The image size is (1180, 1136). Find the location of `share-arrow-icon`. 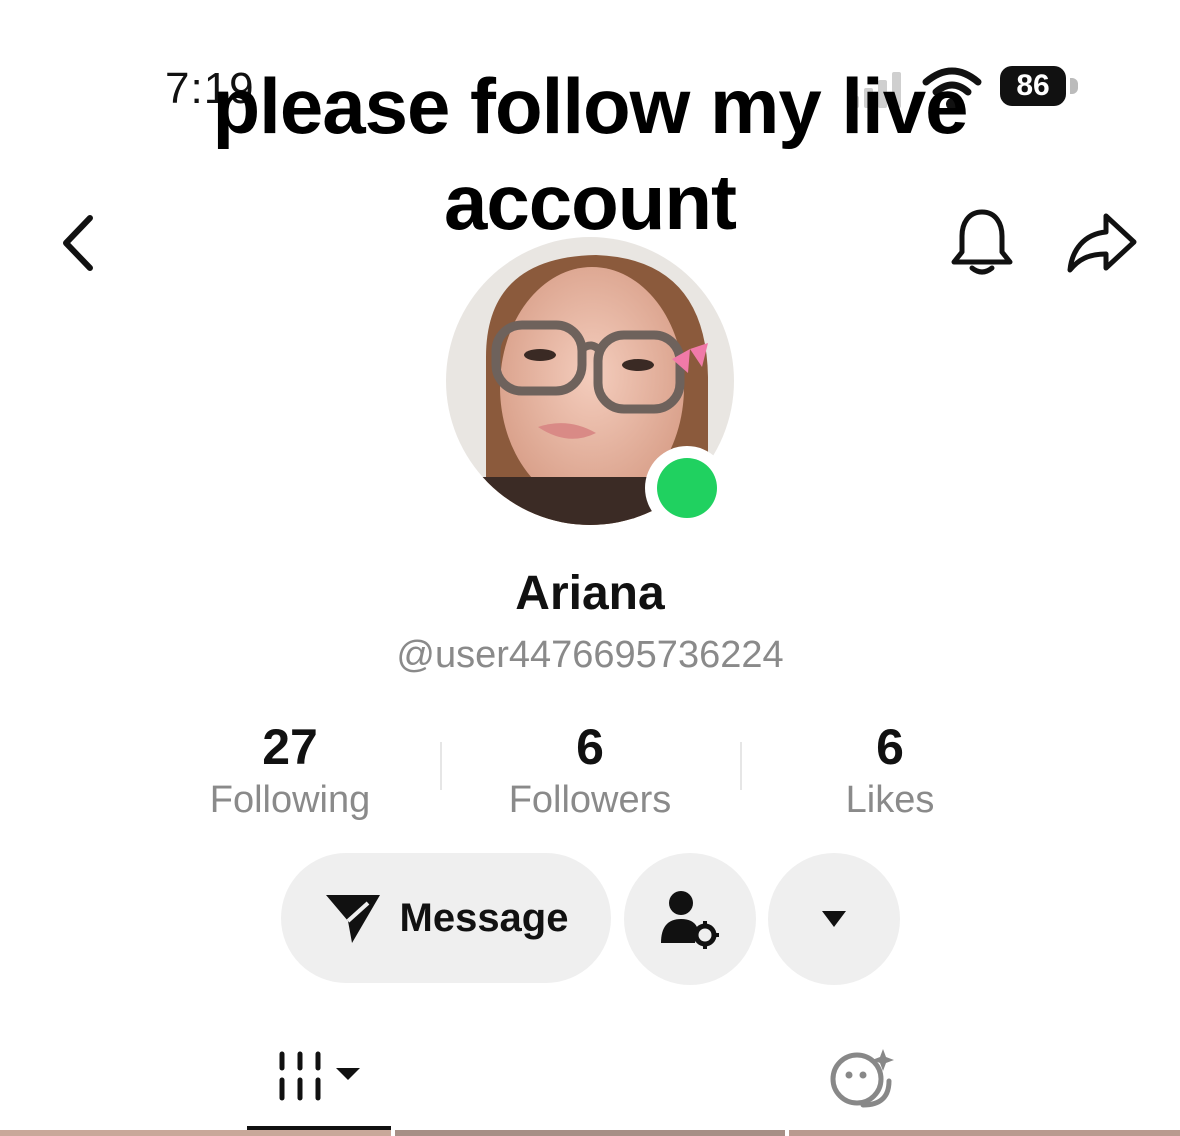

share-arrow-icon is located at coordinates (1102, 243).